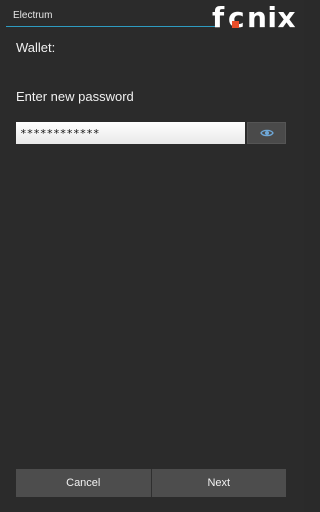 This screenshot has height=512, width=320. I want to click on title-bar: Electrum f c nix, so click(152, 17).